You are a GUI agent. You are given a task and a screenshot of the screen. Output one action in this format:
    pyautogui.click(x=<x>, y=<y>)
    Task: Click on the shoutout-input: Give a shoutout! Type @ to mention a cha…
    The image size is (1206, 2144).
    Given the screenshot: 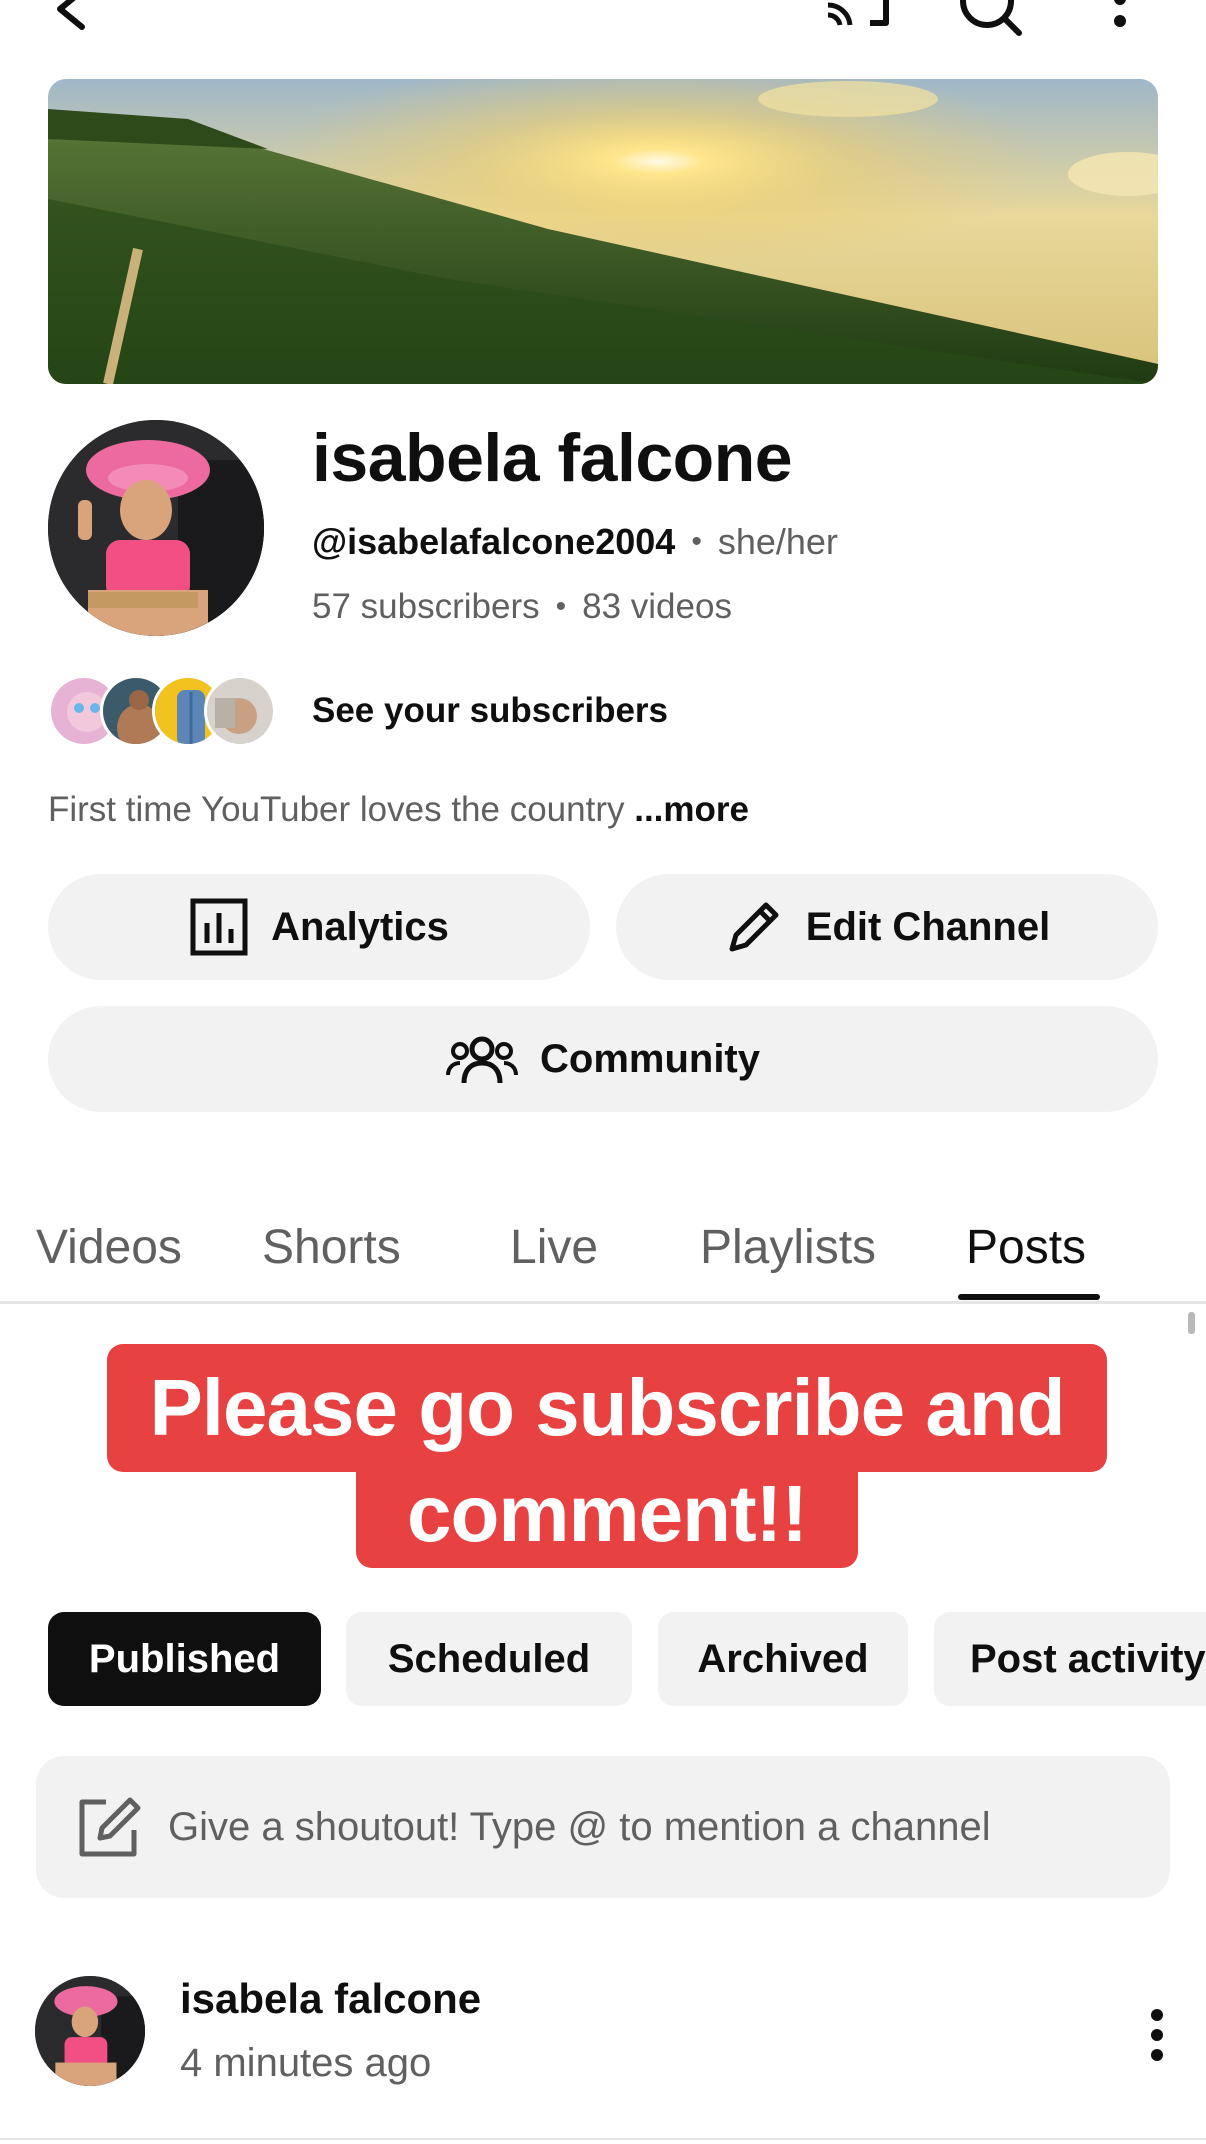 What is the action you would take?
    pyautogui.click(x=603, y=1827)
    